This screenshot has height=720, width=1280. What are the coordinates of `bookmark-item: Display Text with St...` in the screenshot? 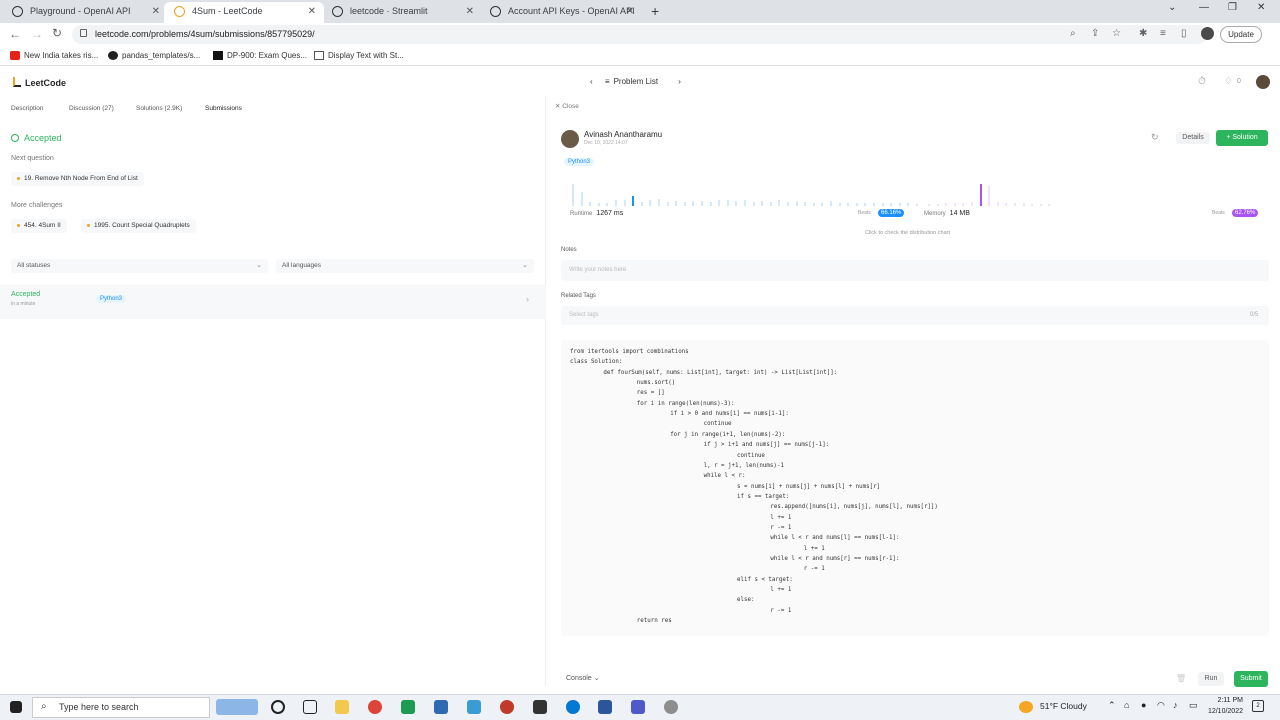 It's located at (359, 55).